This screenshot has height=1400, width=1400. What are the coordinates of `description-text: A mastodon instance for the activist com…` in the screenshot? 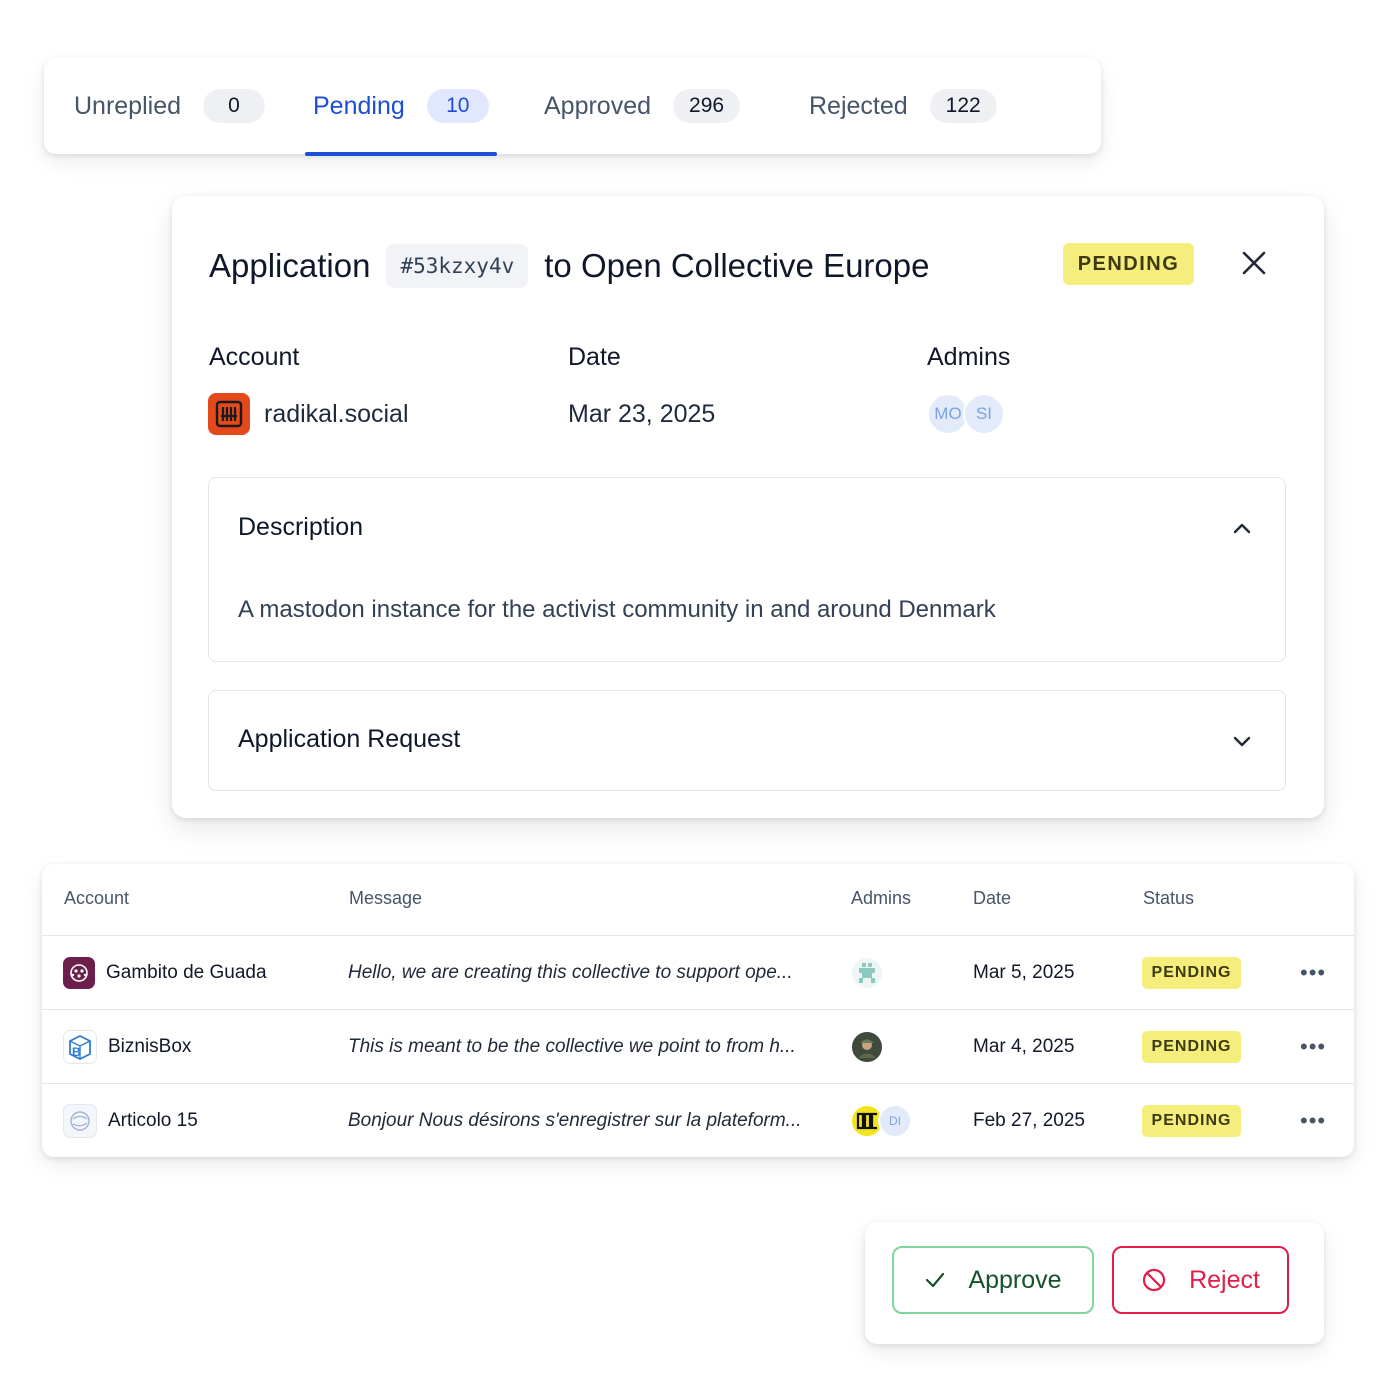 It's located at (617, 609).